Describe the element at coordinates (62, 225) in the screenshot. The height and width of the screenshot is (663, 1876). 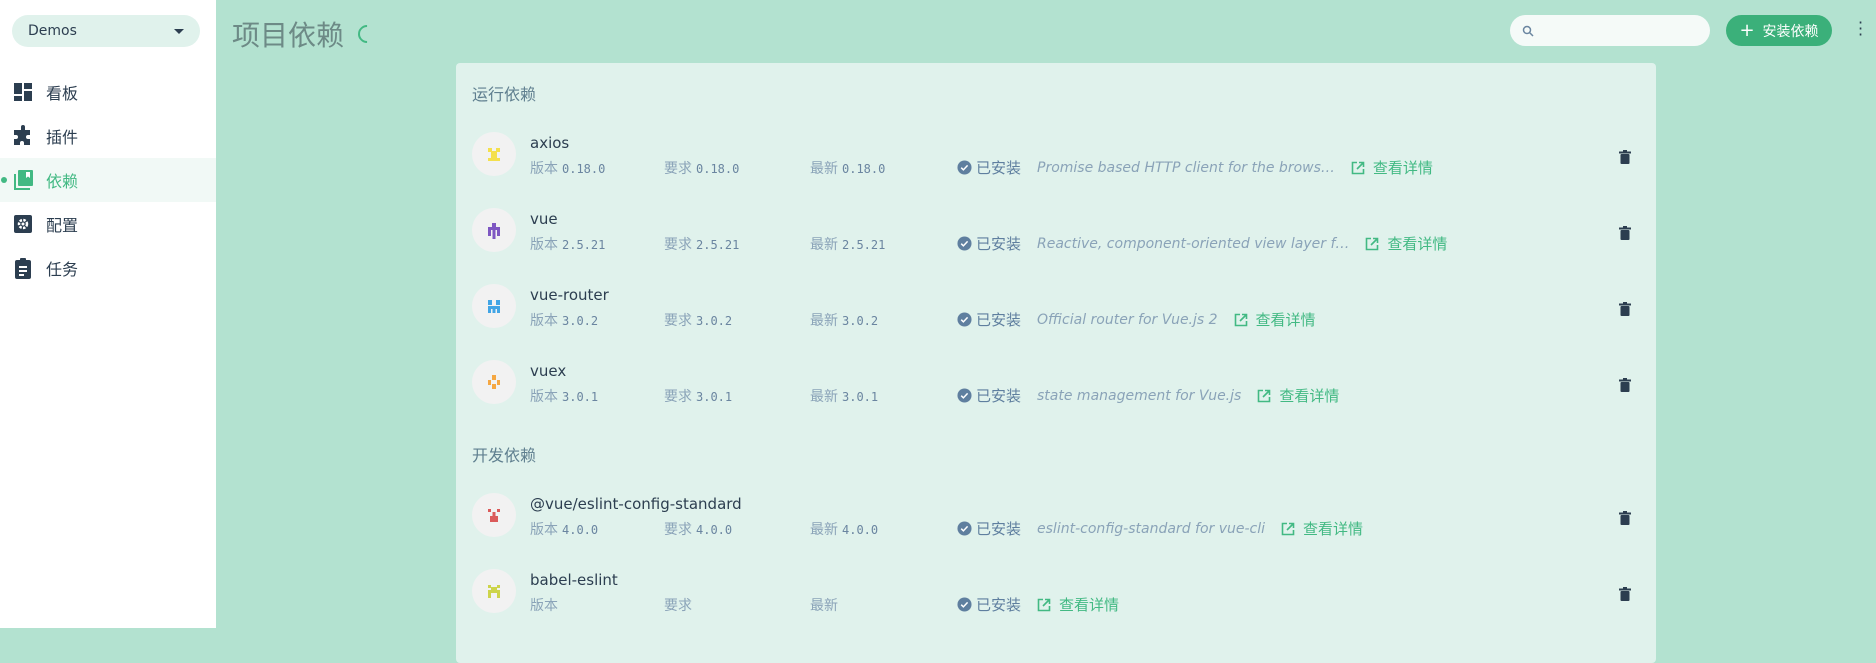
I see `sidebar-item-label: 配置` at that location.